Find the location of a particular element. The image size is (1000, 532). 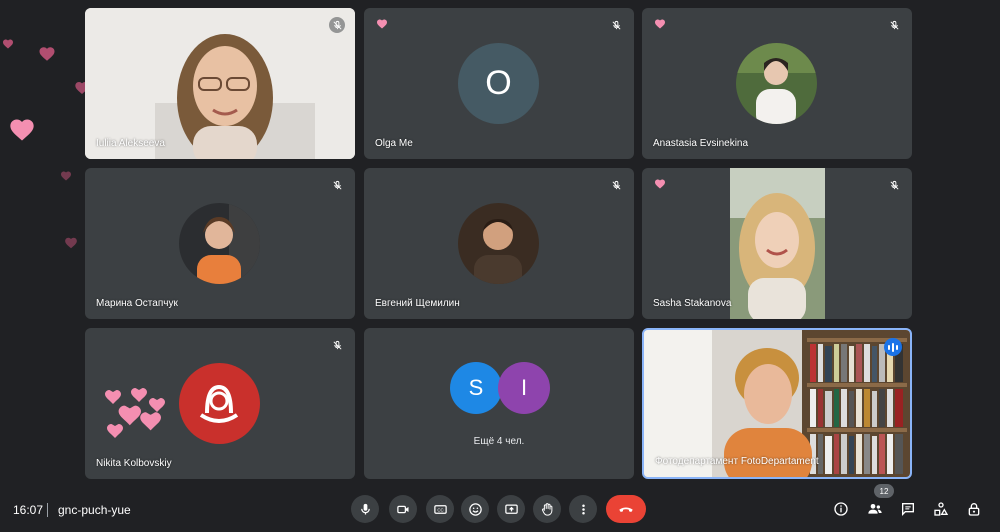

chat-icon is located at coordinates (908, 509).